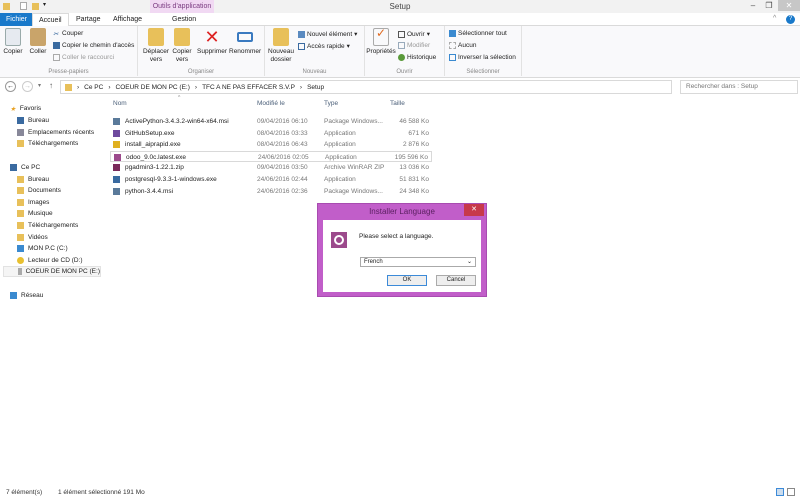  I want to click on recent-locations-icon: ▾, so click(39, 85).